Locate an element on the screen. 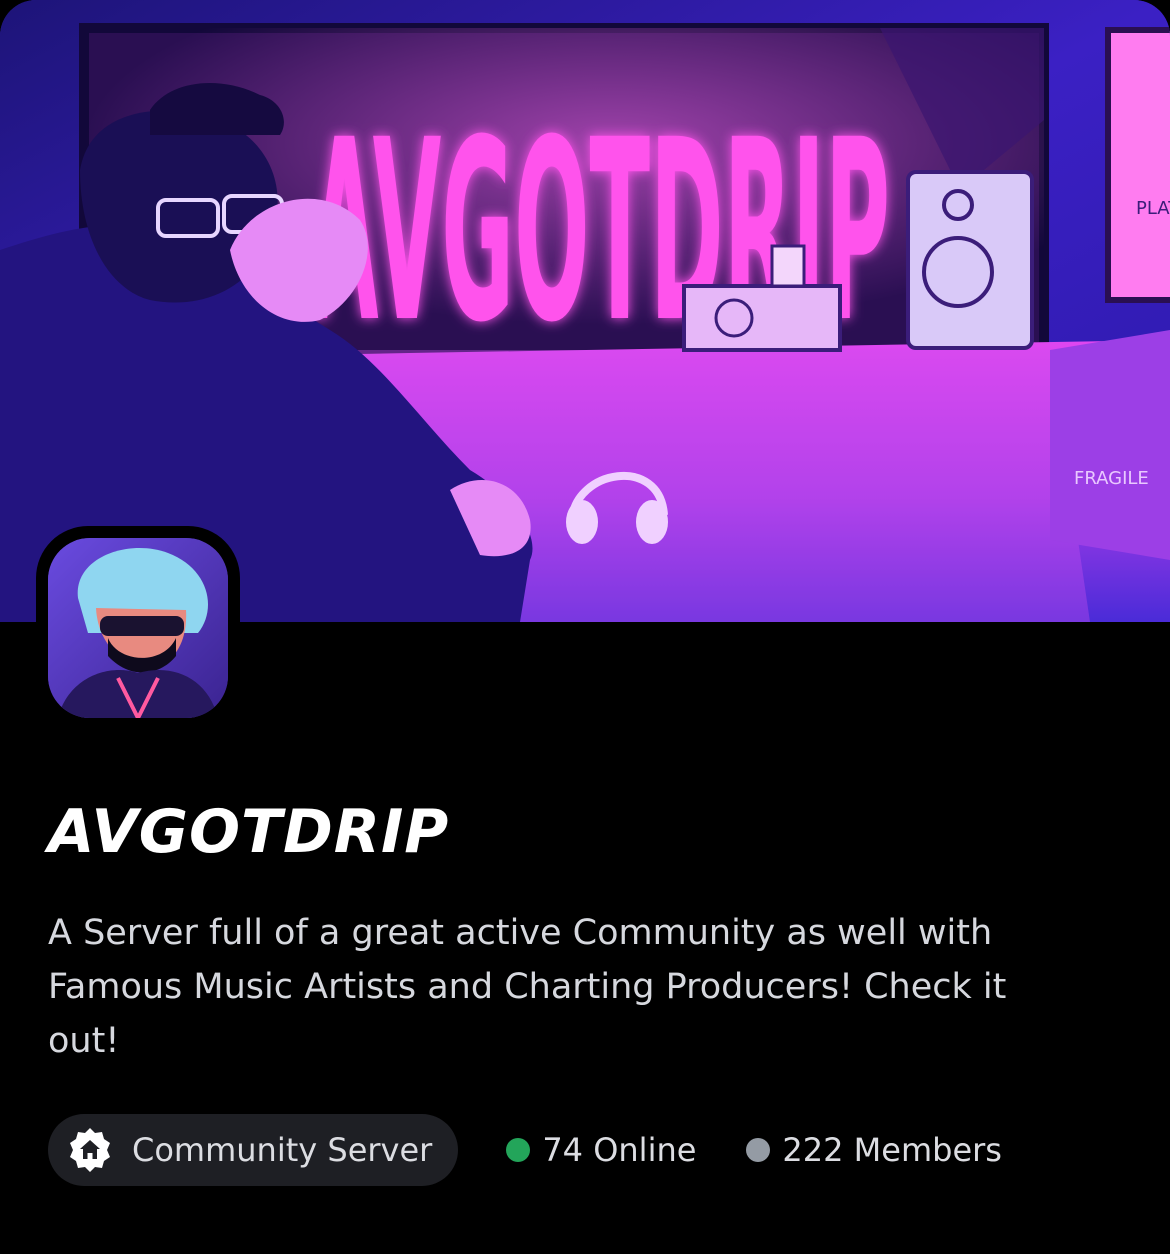 This screenshot has height=1254, width=1170. member-count-label: 222 Members is located at coordinates (892, 1150).